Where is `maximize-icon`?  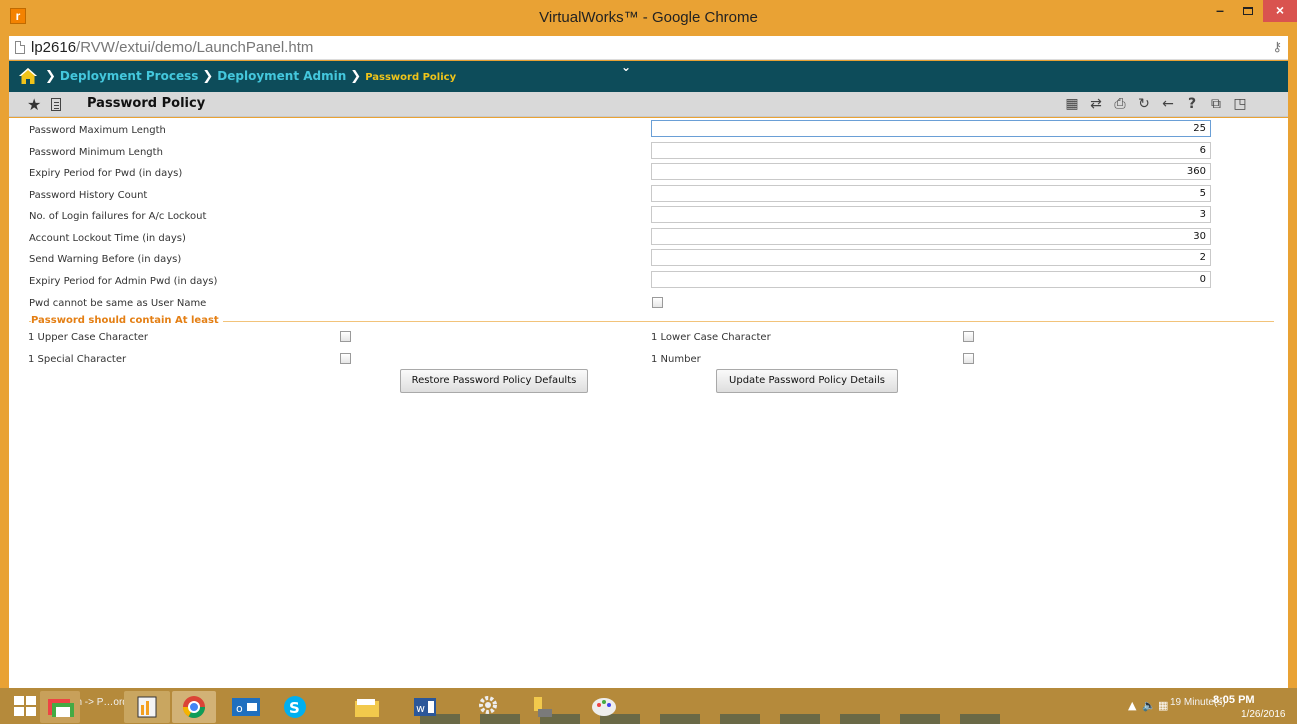
maximize-icon is located at coordinates (1248, 11).